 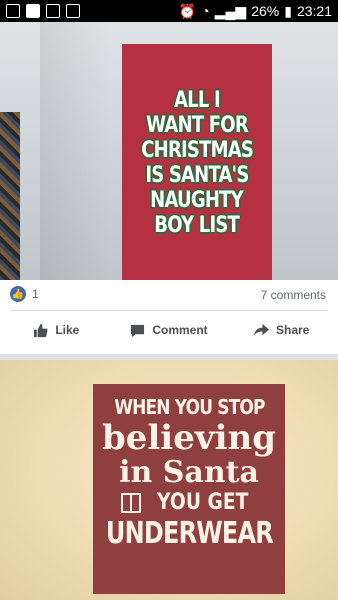 What do you see at coordinates (293, 295) in the screenshot?
I see `comments-count: 7 comments` at bounding box center [293, 295].